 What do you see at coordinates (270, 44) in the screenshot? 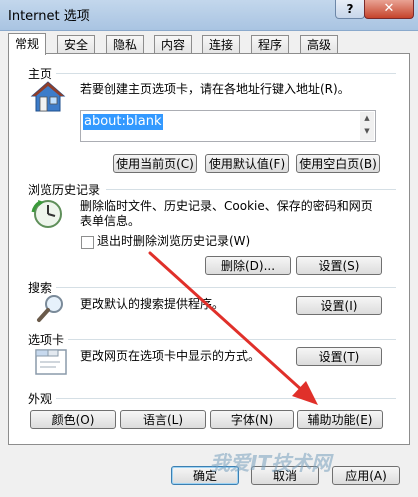
I see `tab-programs: 程序` at bounding box center [270, 44].